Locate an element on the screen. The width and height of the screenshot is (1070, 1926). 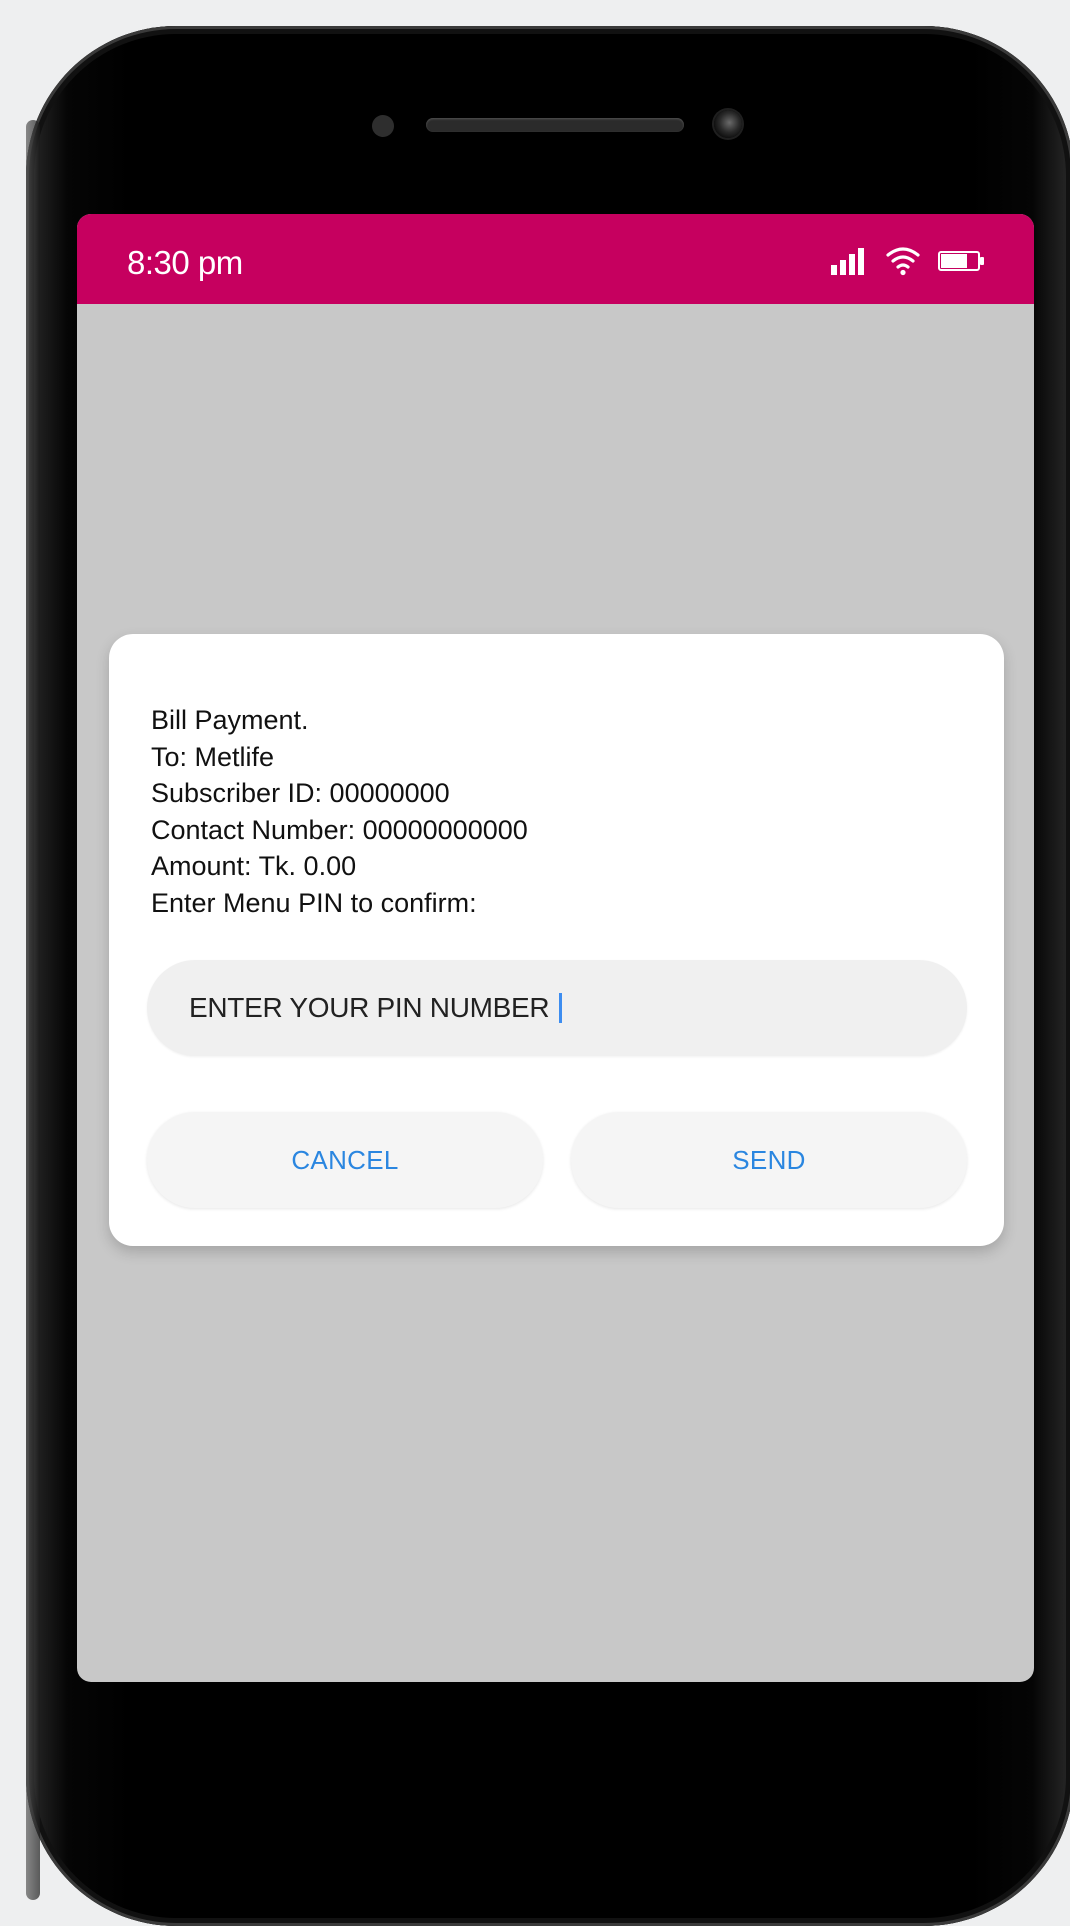
message-line: To: Metlife is located at coordinates (213, 756).